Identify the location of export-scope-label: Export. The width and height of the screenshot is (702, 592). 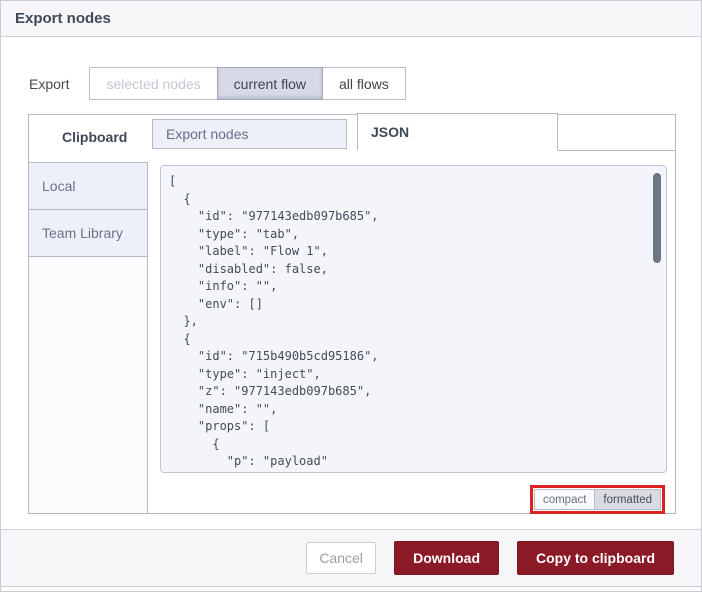
(49, 83).